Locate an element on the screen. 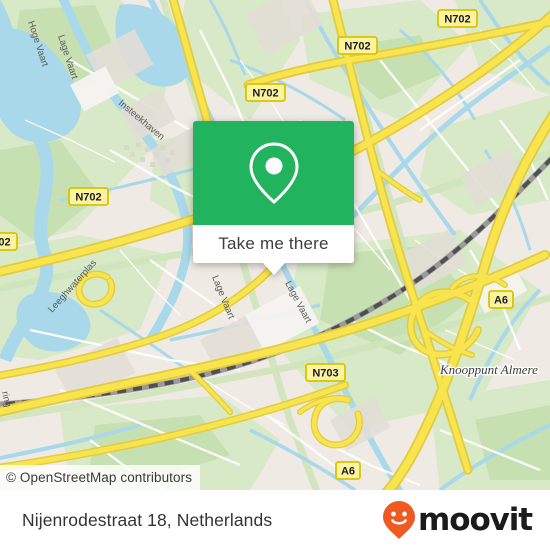 The width and height of the screenshot is (550, 550). road-shield-n703: N703 is located at coordinates (325, 372).